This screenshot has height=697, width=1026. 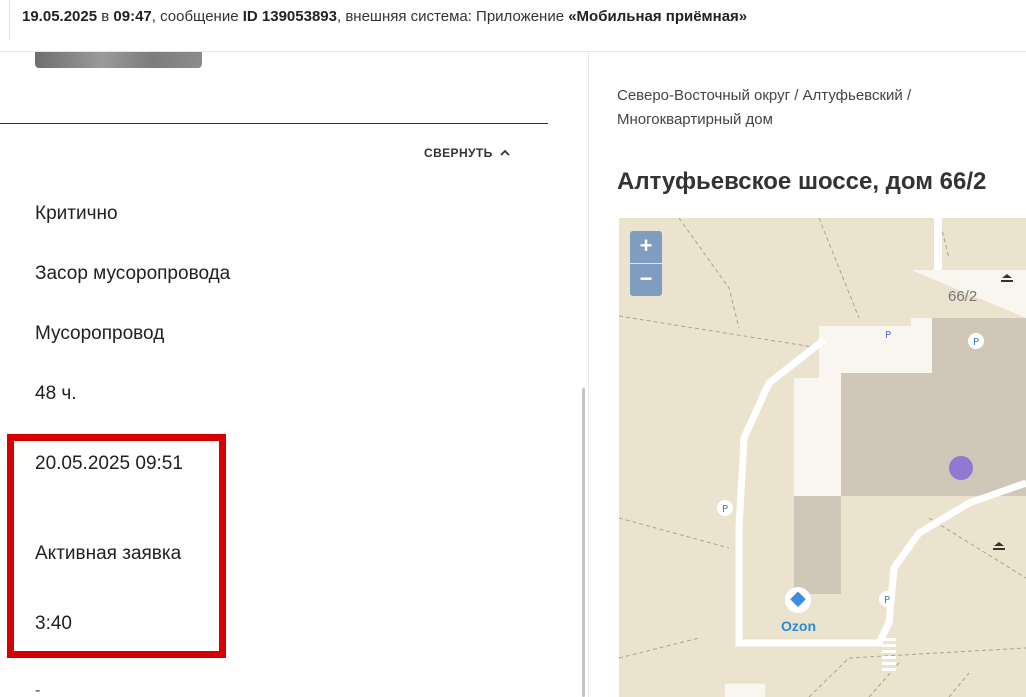 I want to click on priority-value: Критично, so click(x=76, y=213).